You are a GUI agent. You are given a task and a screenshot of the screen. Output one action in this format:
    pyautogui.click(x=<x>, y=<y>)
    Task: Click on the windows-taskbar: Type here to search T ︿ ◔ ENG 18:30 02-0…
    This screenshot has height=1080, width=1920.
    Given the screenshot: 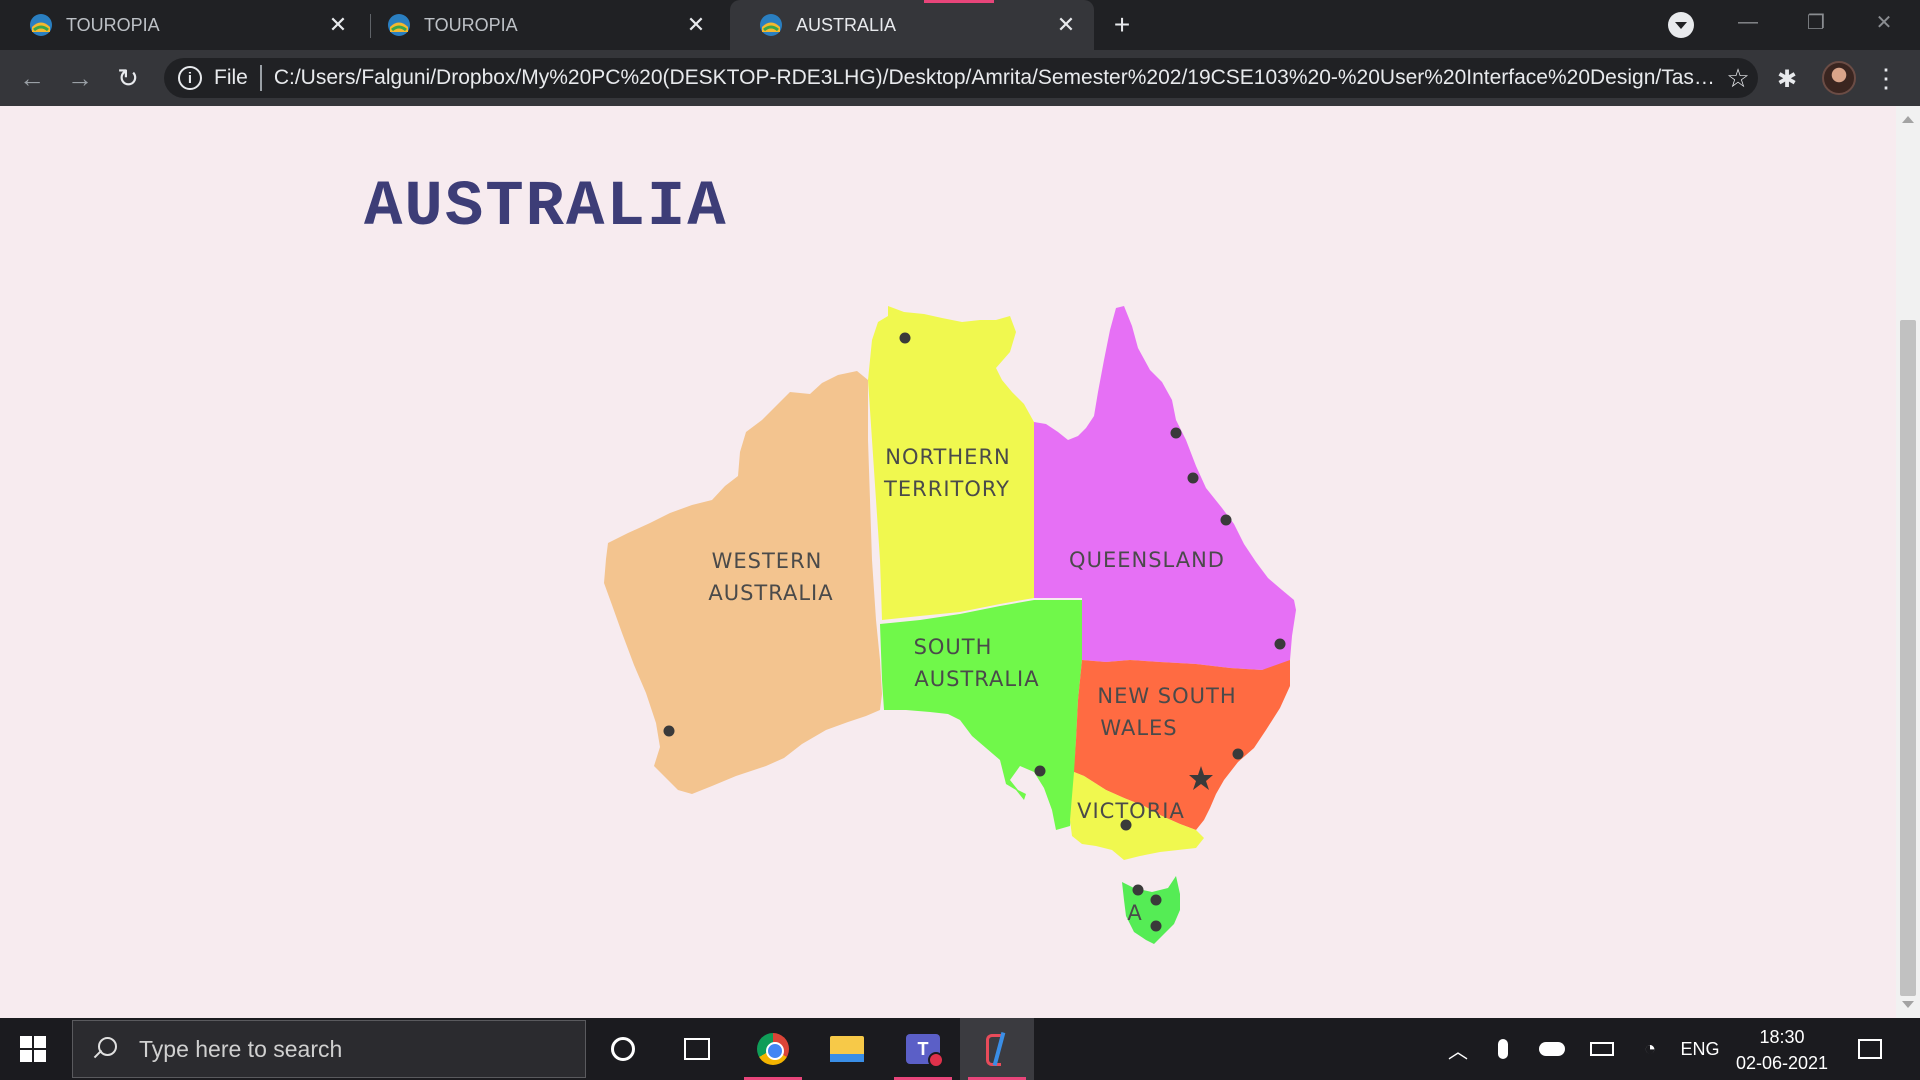 What is the action you would take?
    pyautogui.click(x=960, y=1049)
    